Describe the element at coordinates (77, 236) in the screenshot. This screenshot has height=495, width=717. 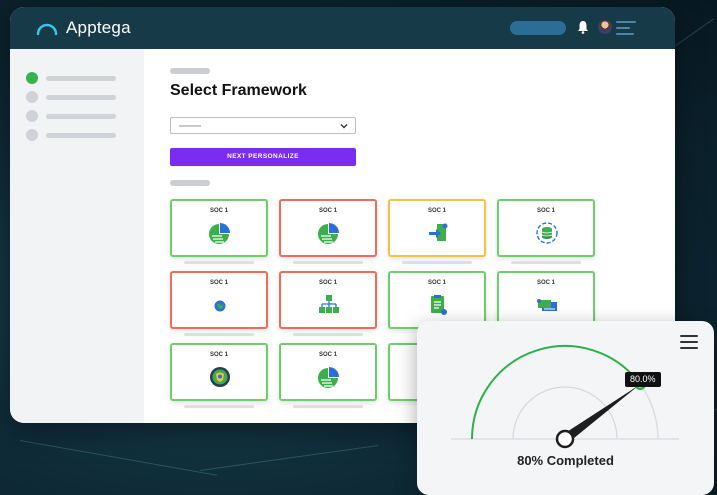
I see `sidebar` at that location.